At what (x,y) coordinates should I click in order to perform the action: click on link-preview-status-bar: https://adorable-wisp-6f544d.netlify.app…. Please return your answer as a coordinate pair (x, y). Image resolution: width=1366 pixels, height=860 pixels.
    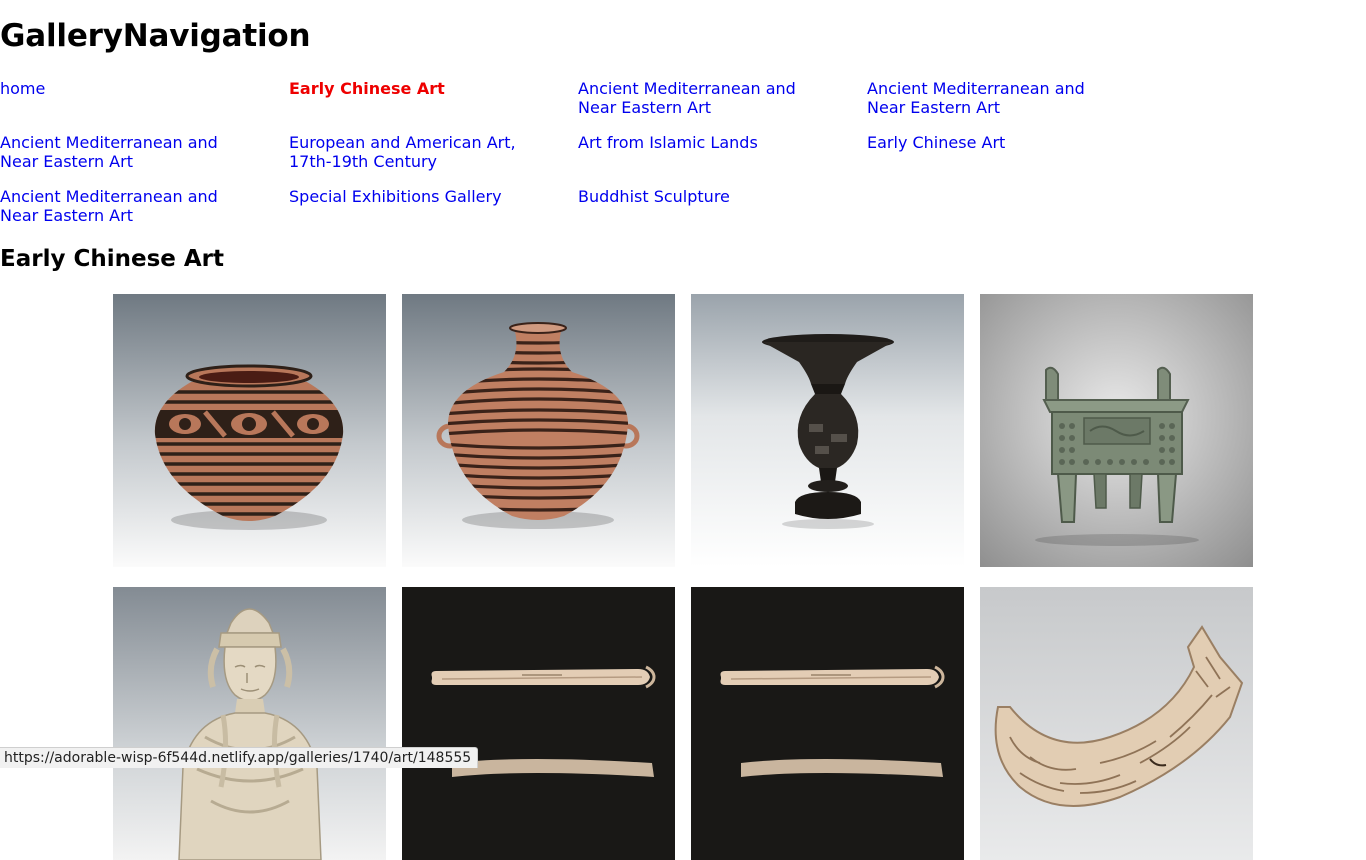
    Looking at the image, I should click on (239, 757).